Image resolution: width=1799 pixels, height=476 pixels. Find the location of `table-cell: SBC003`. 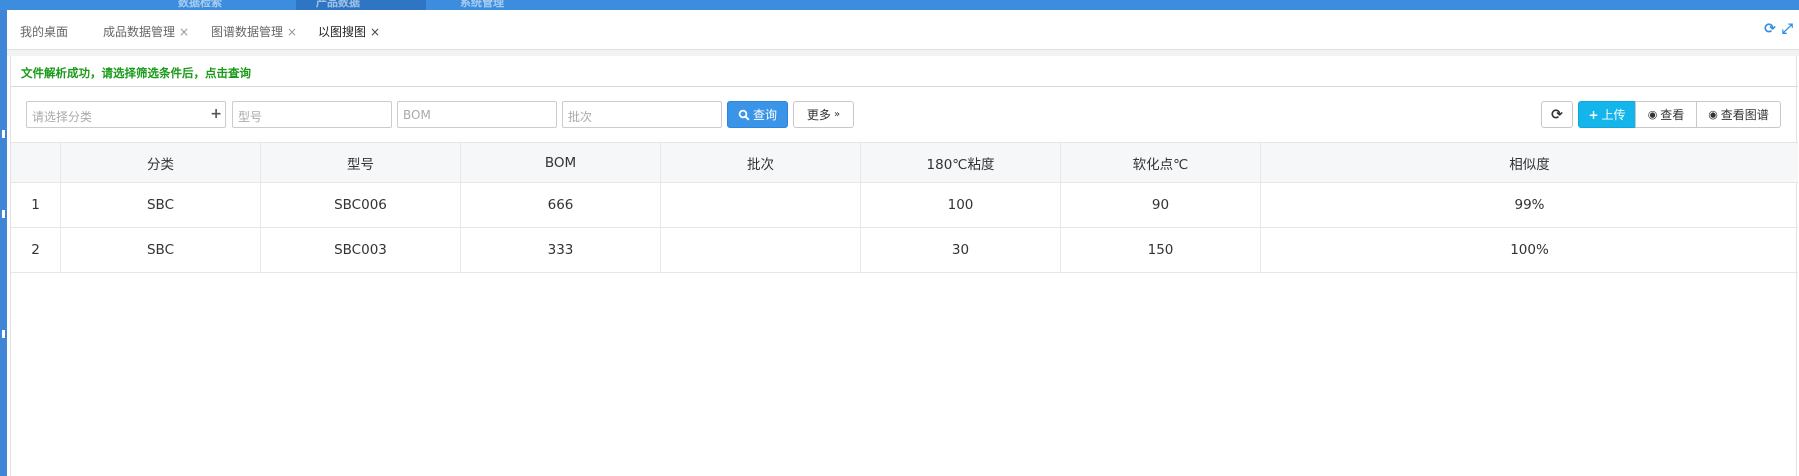

table-cell: SBC003 is located at coordinates (361, 250).